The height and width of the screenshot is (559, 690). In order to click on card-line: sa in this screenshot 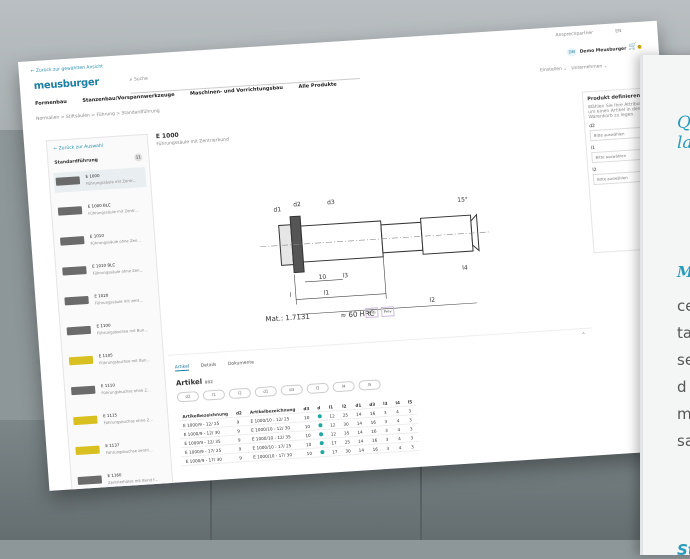, I will do `click(683, 441)`.